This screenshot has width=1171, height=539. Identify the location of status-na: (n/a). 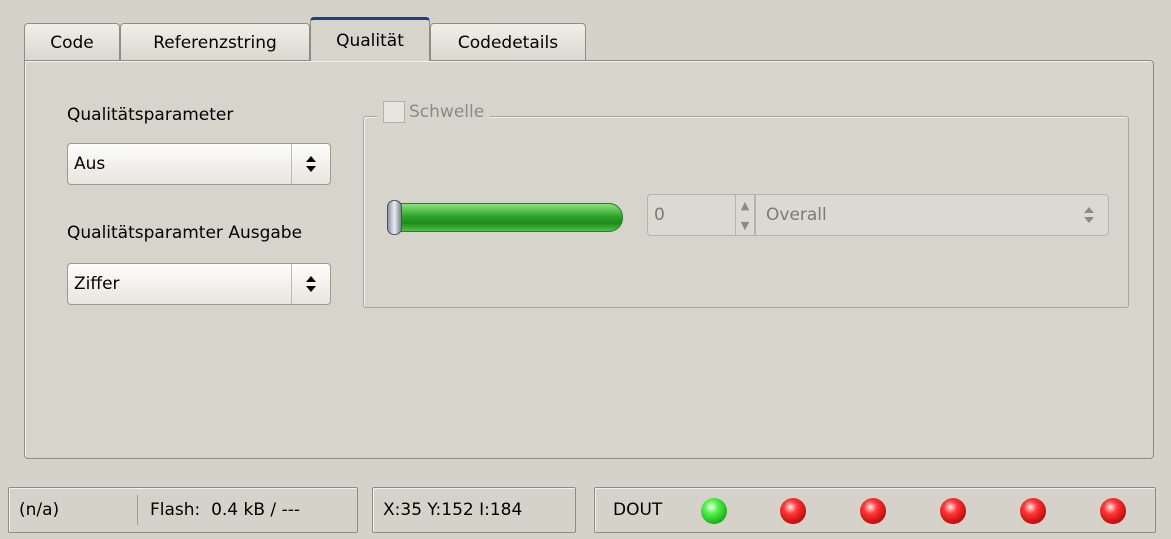
(39, 510).